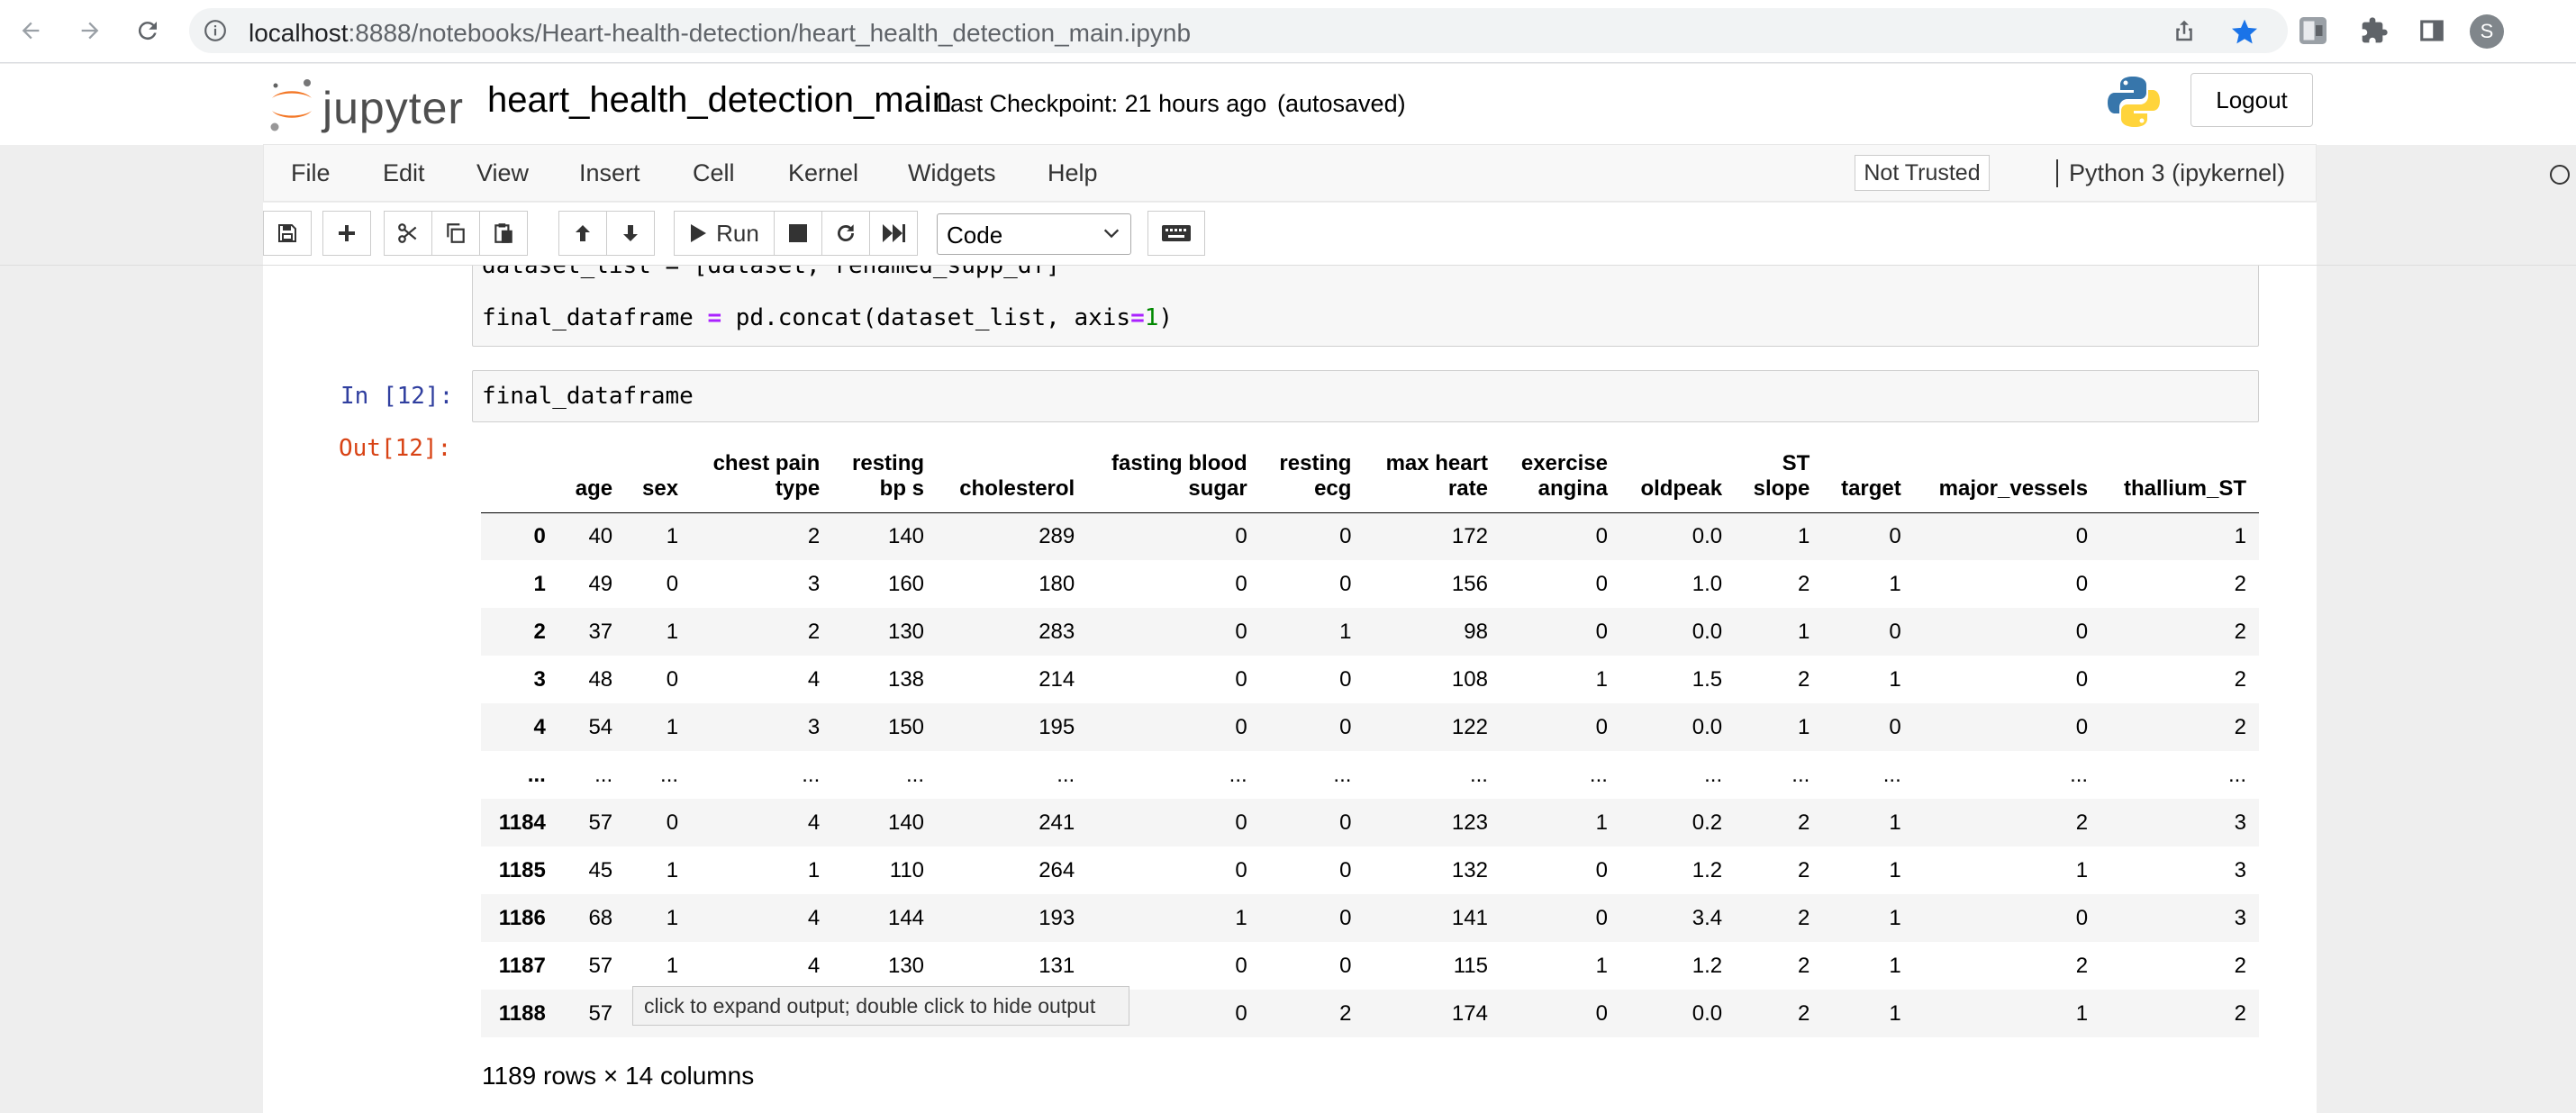 The width and height of the screenshot is (2576, 1113). I want to click on puzzle-icon, so click(2374, 31).